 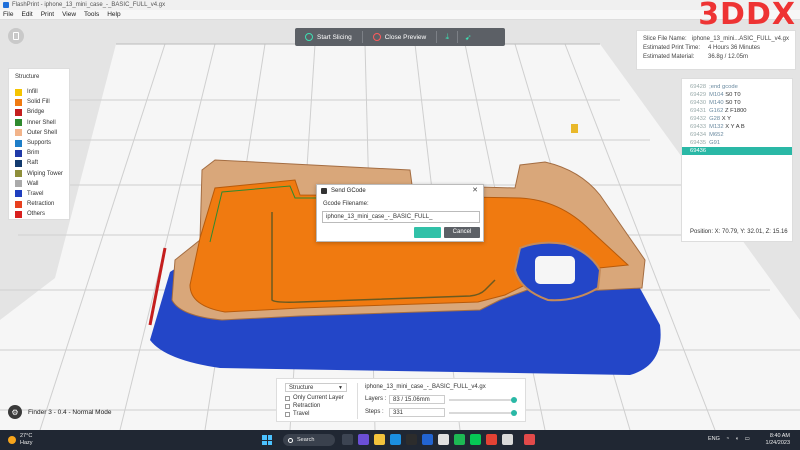 What do you see at coordinates (574, 128) in the screenshot?
I see `nozzle-marker` at bounding box center [574, 128].